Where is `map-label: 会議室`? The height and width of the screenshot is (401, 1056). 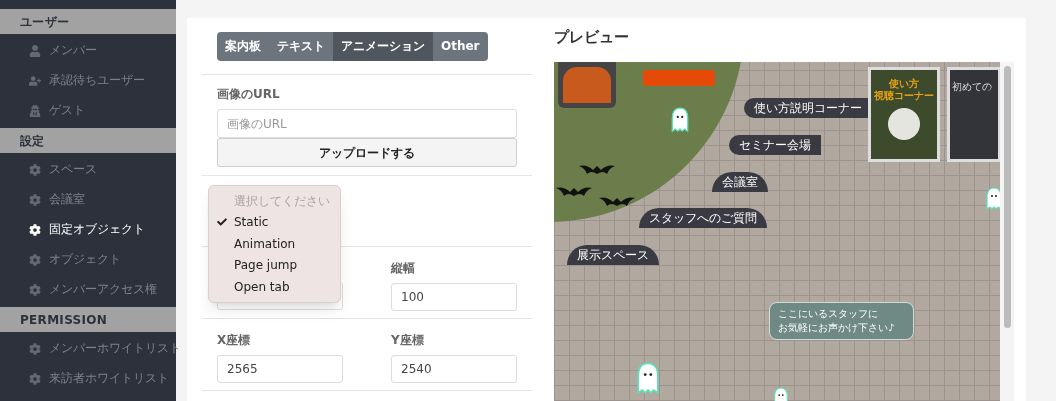
map-label: 会議室 is located at coordinates (740, 182).